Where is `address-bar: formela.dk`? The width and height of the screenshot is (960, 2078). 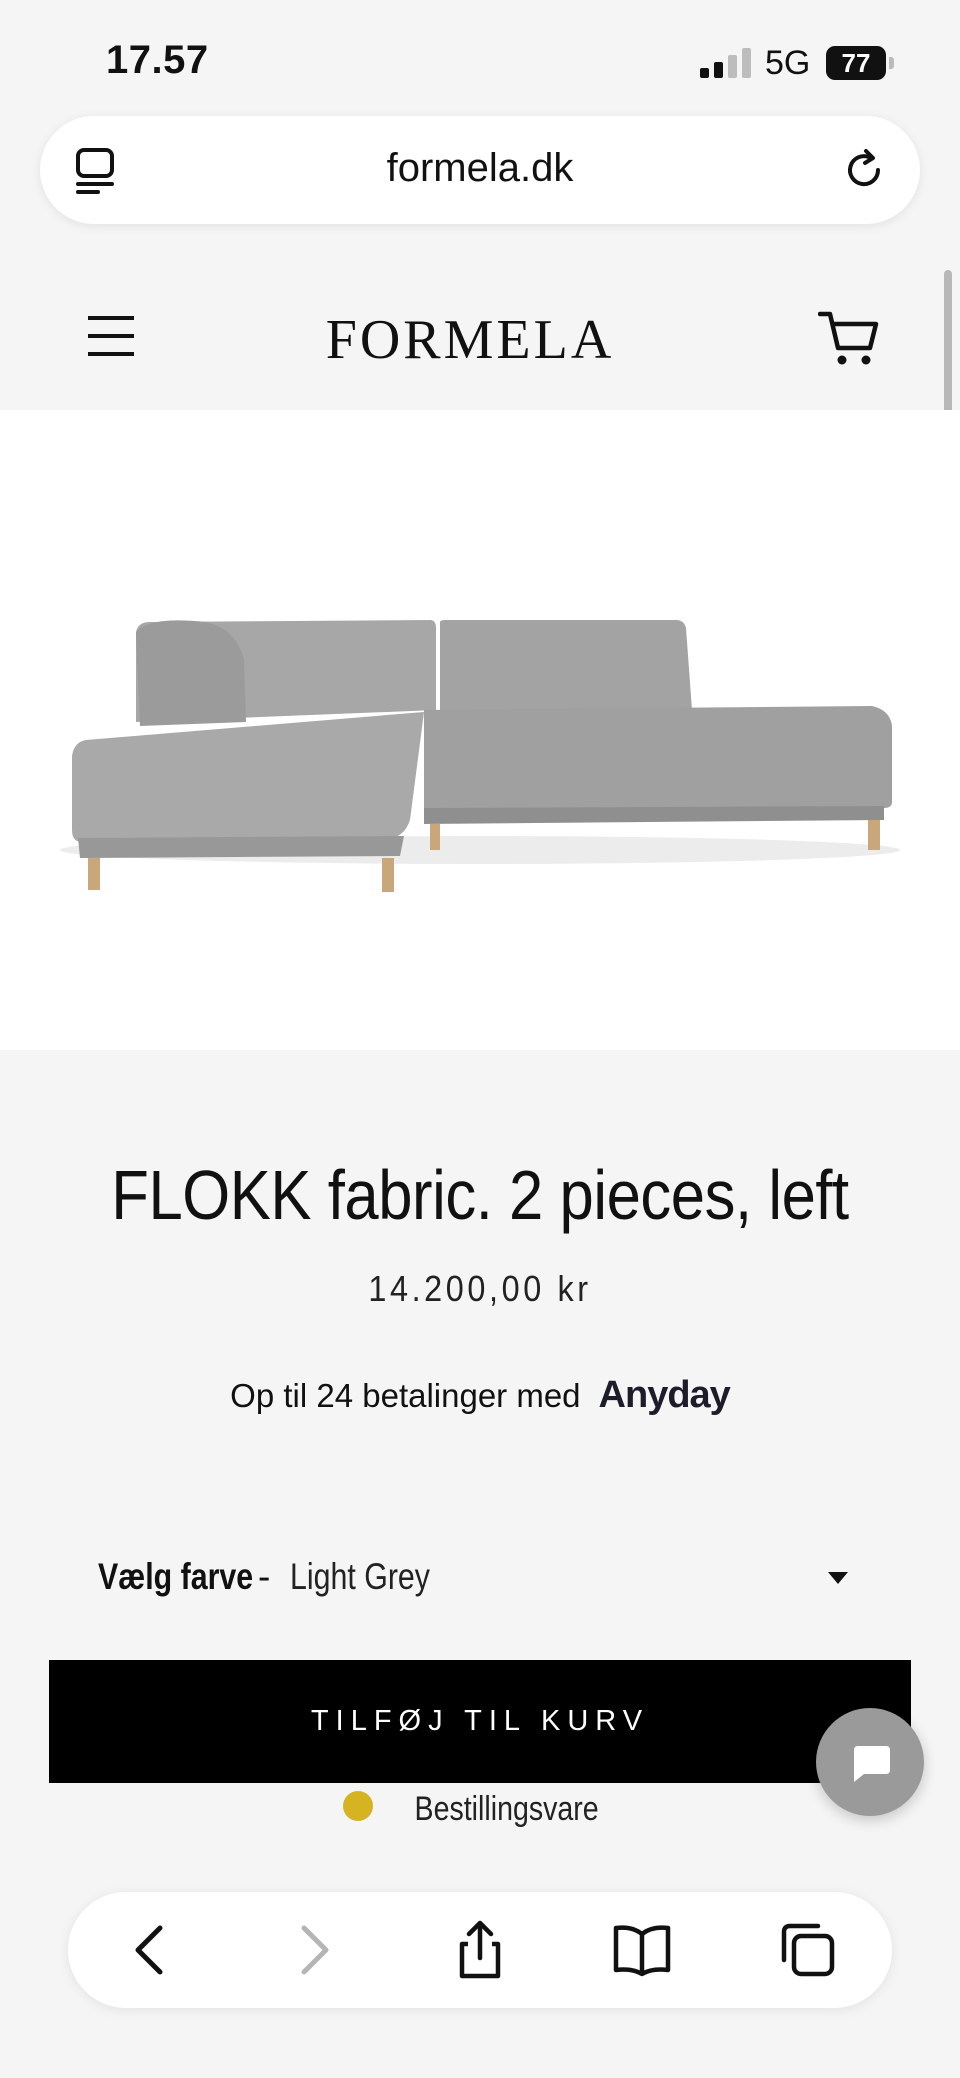 address-bar: formela.dk is located at coordinates (480, 170).